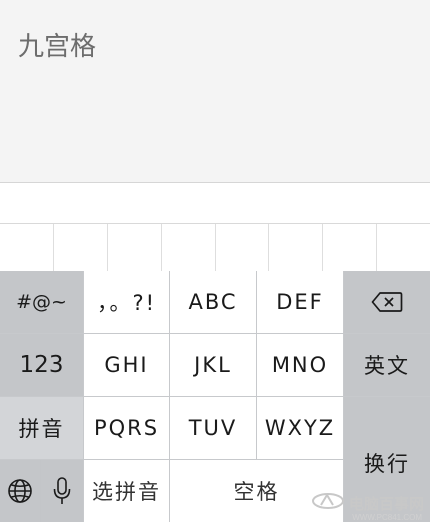 The height and width of the screenshot is (522, 430). Describe the element at coordinates (300, 302) in the screenshot. I see `key-def: DEF` at that location.